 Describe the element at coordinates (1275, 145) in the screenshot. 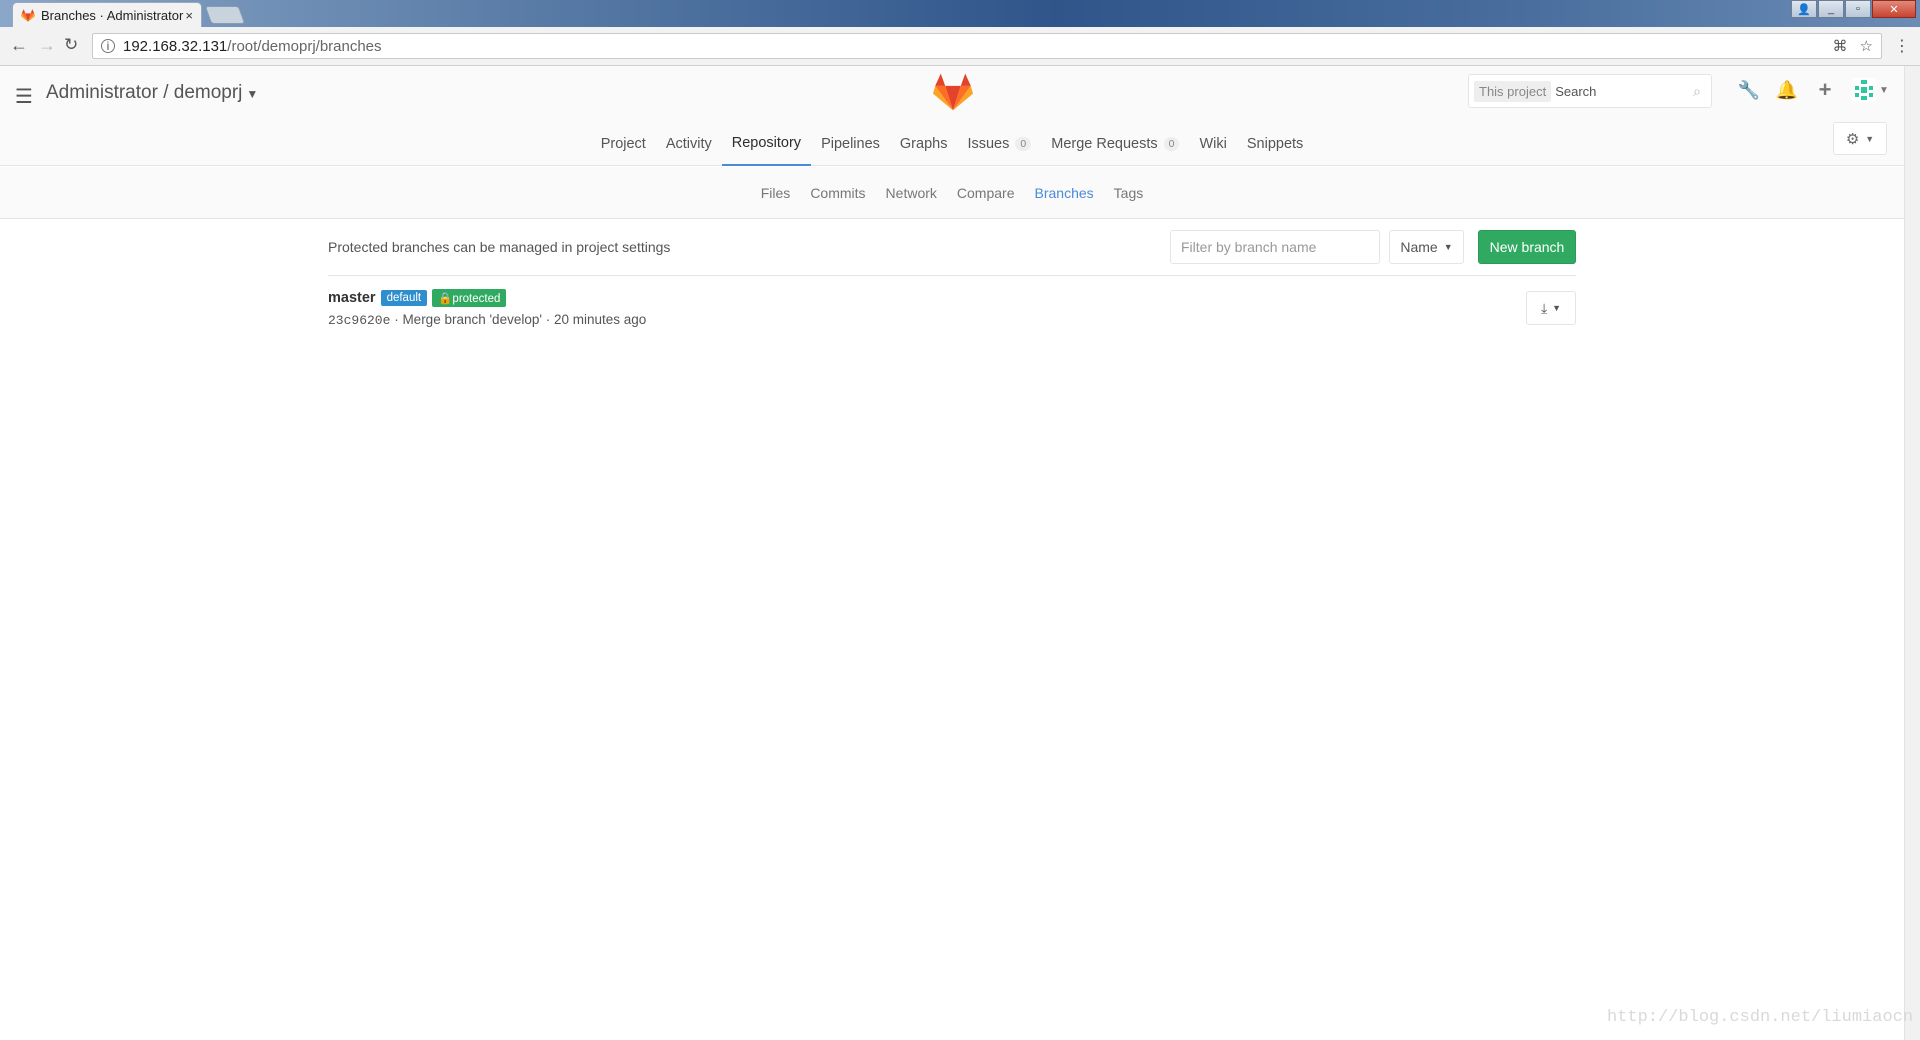

I see `nav-snippets: Snippets` at that location.